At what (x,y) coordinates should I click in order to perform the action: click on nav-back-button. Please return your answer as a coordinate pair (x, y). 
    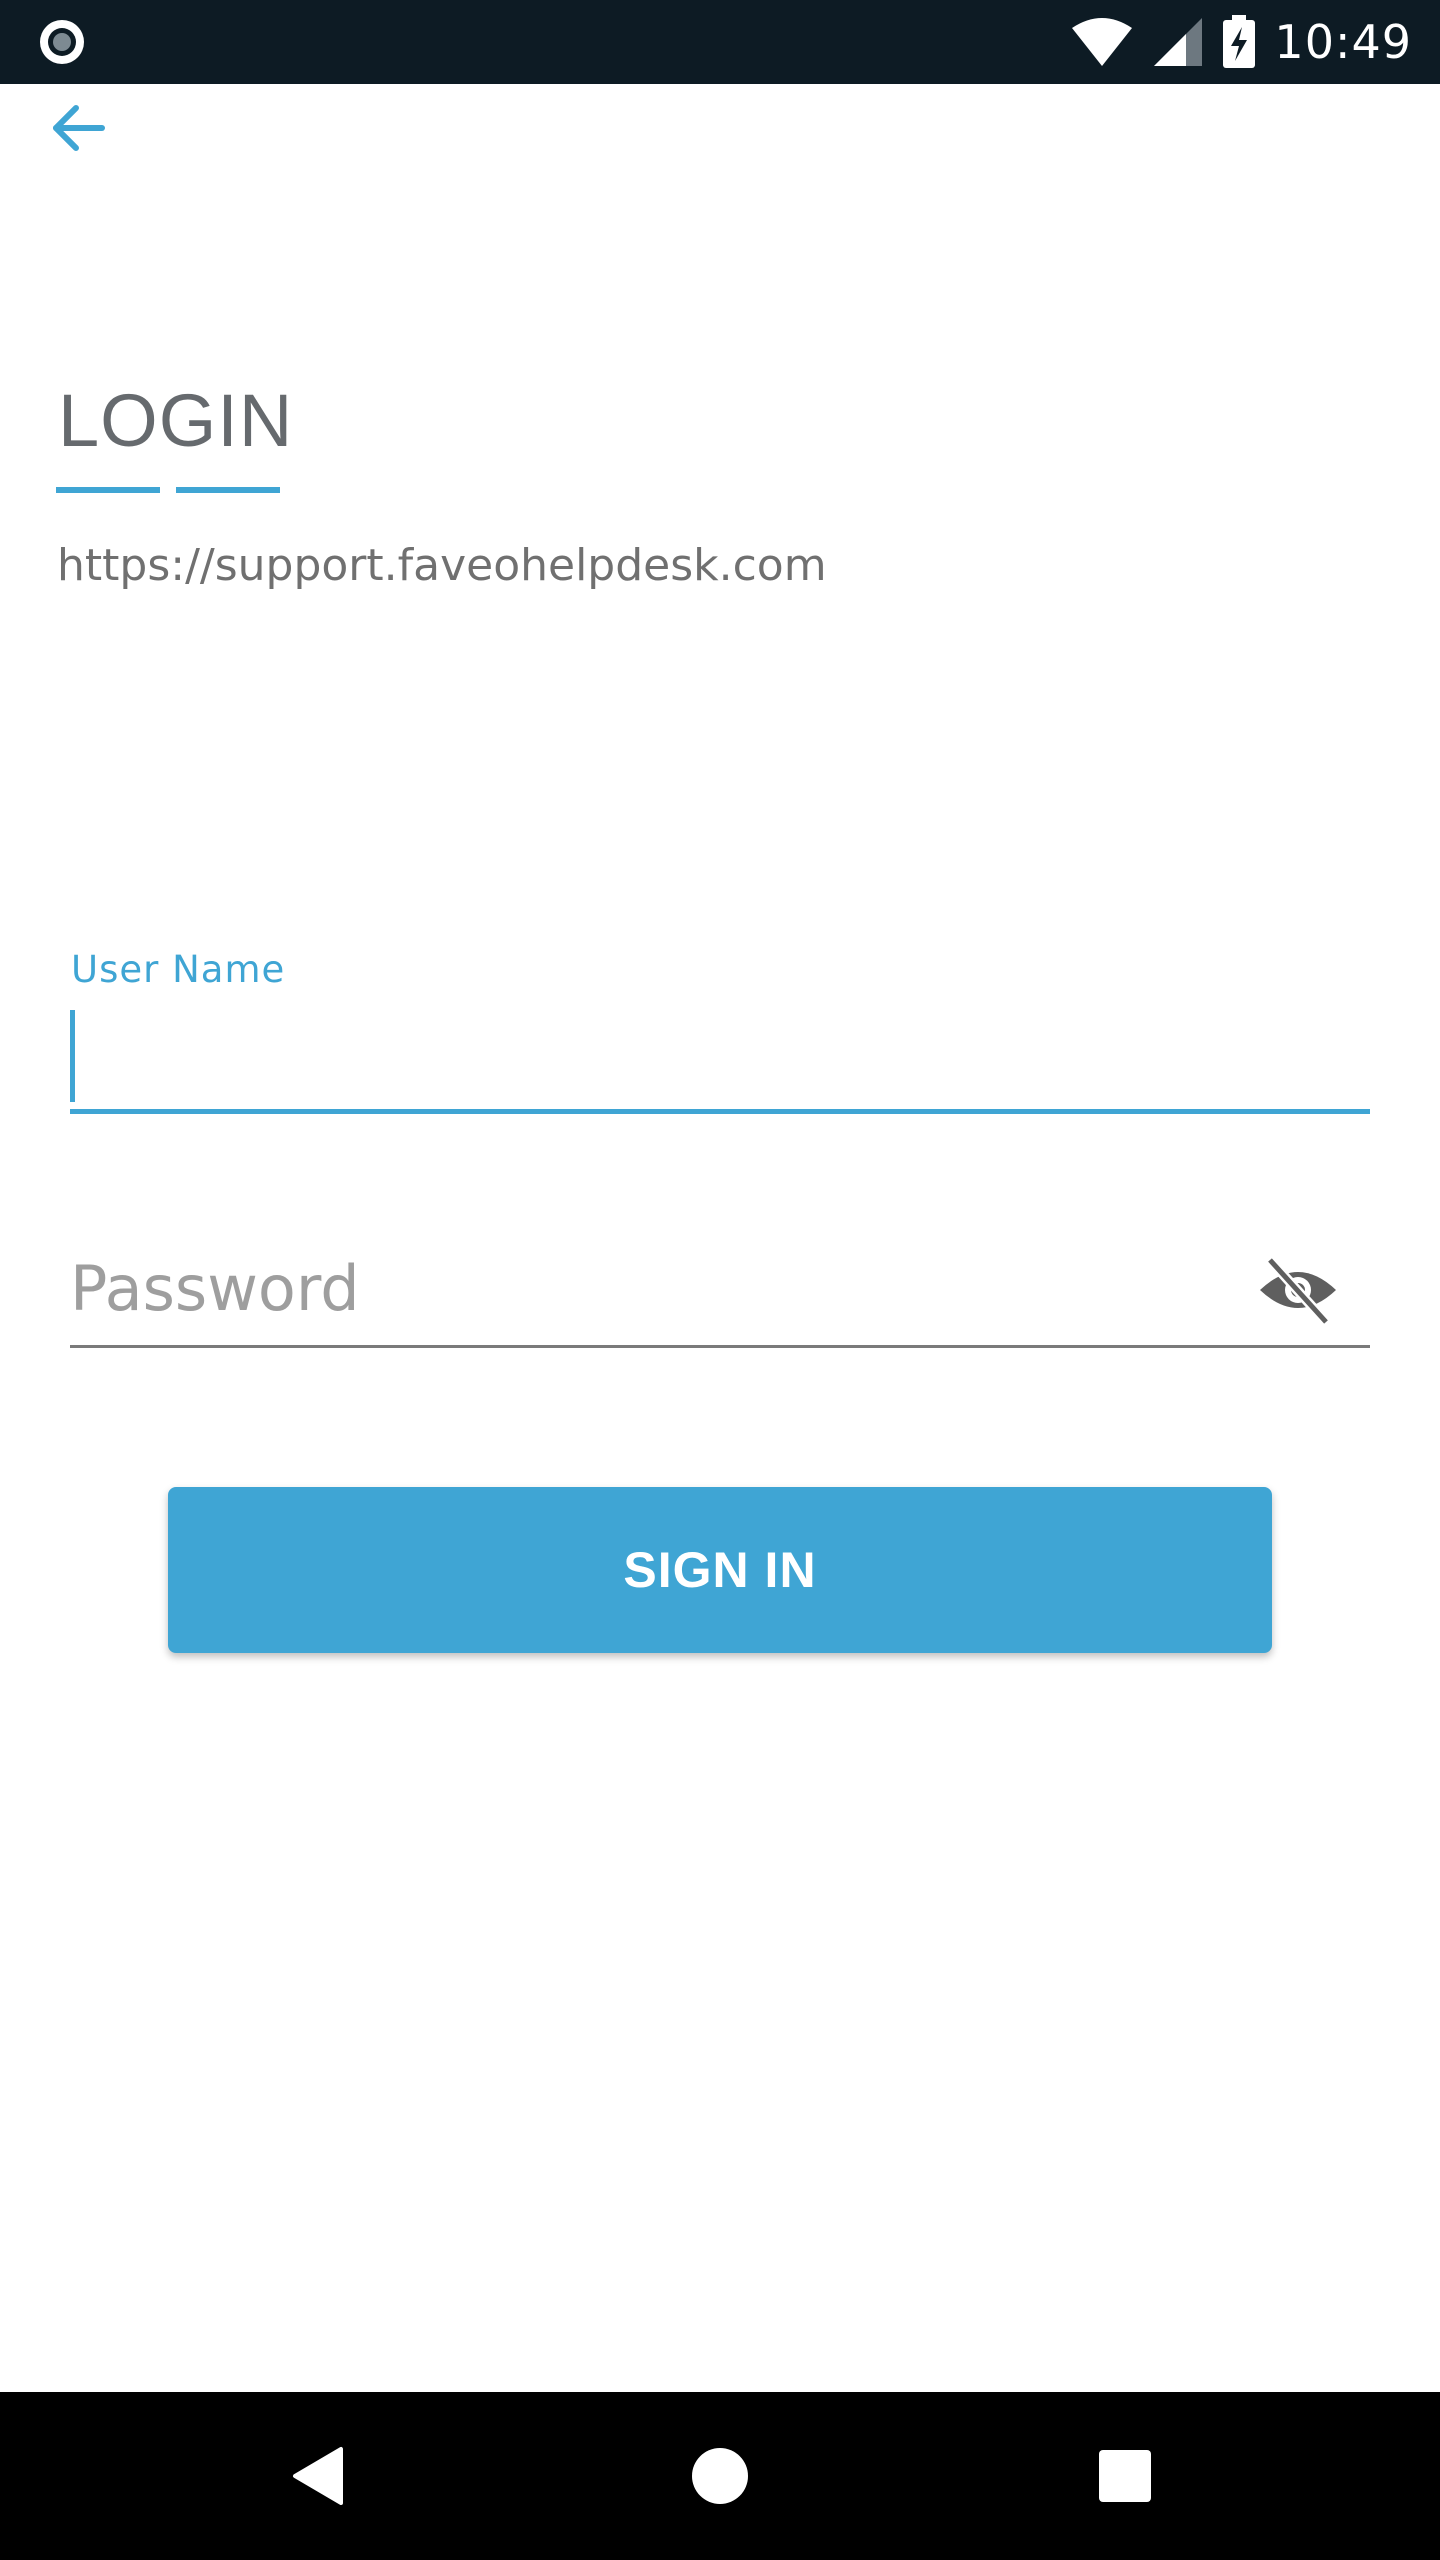
    Looking at the image, I should click on (317, 2476).